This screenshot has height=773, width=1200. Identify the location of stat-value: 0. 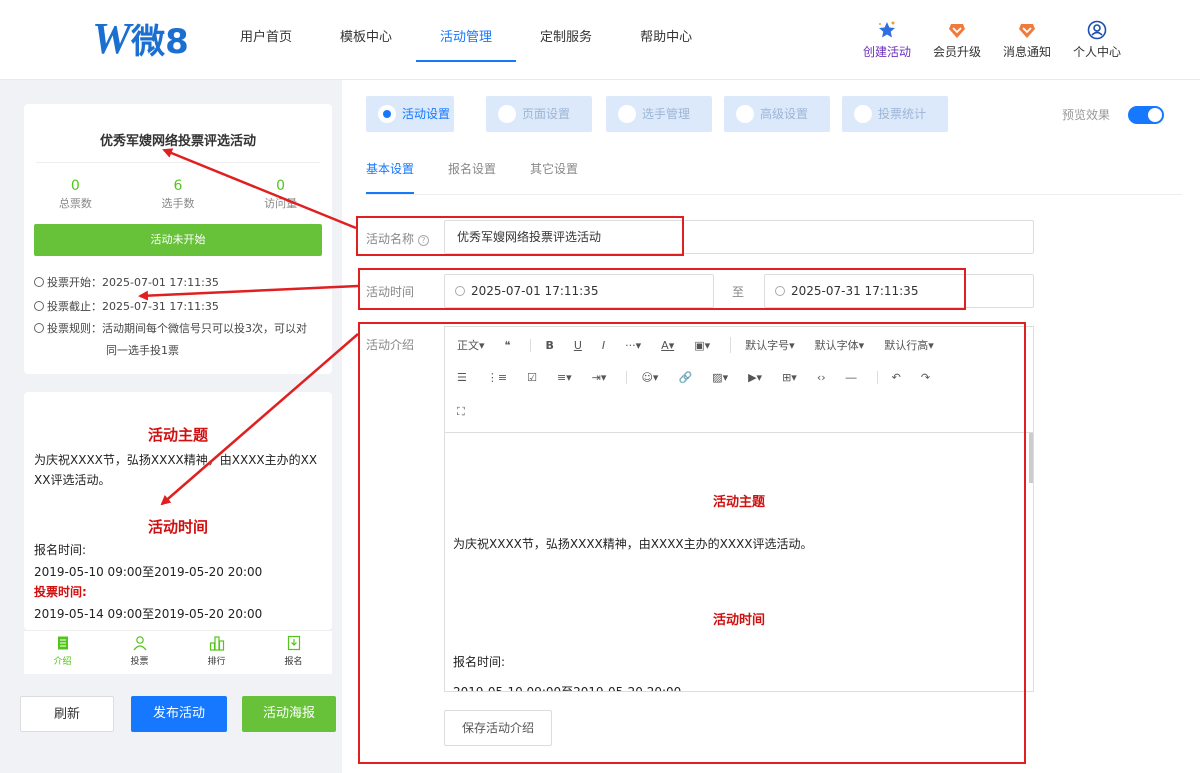
(281, 186).